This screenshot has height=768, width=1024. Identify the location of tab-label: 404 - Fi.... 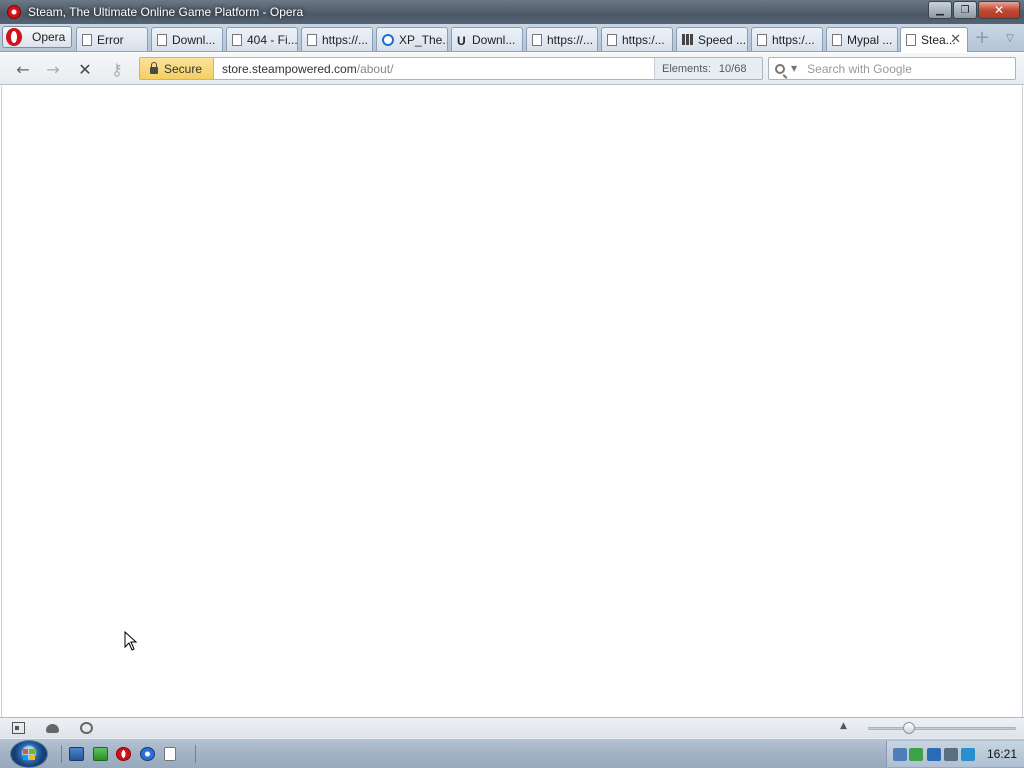
(272, 39).